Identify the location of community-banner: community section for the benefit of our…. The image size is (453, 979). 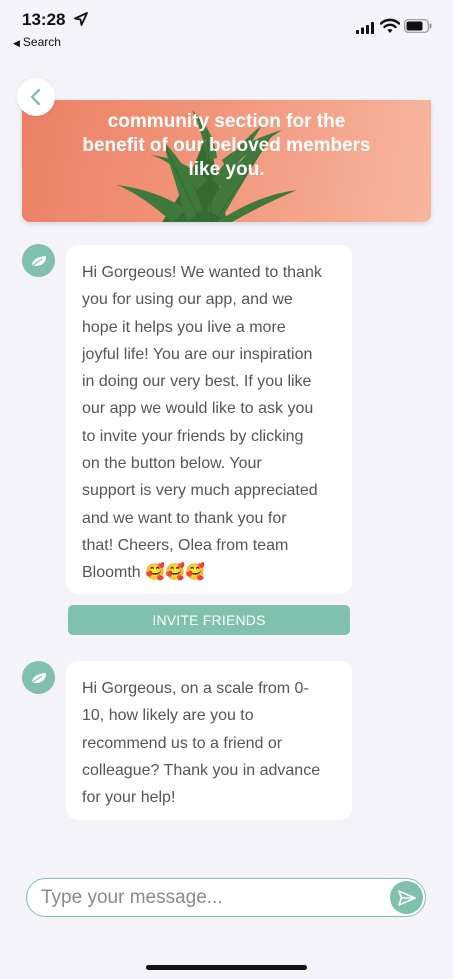
(226, 161).